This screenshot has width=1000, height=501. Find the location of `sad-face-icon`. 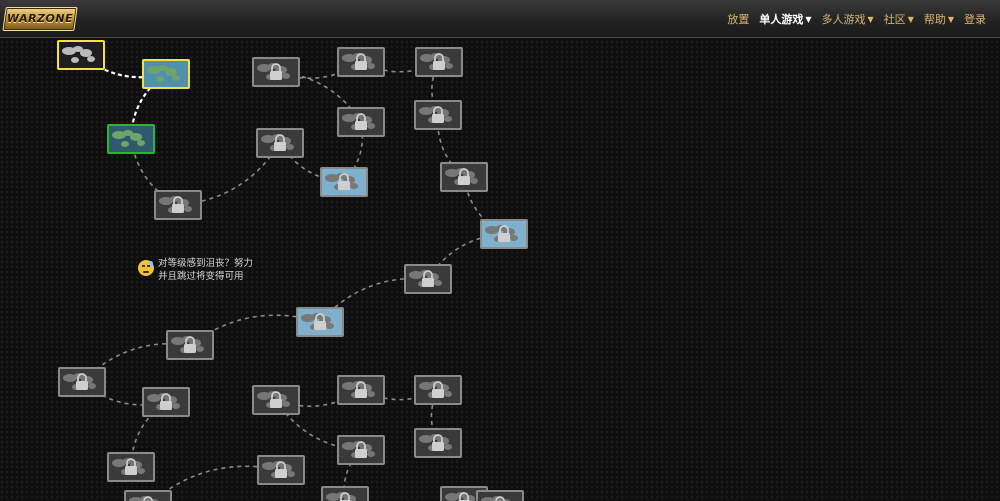

sad-face-icon is located at coordinates (146, 268).